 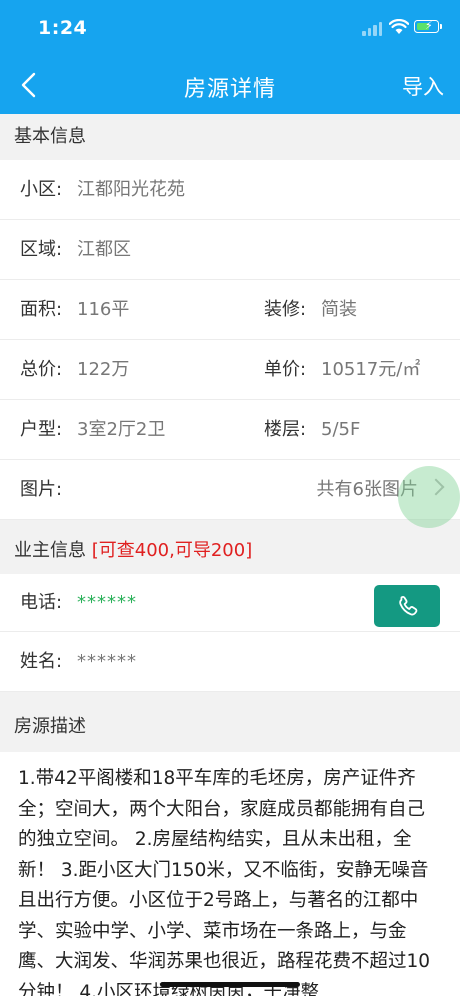 What do you see at coordinates (230, 490) in the screenshot?
I see `photos-row: 图片: 共有6张图片` at bounding box center [230, 490].